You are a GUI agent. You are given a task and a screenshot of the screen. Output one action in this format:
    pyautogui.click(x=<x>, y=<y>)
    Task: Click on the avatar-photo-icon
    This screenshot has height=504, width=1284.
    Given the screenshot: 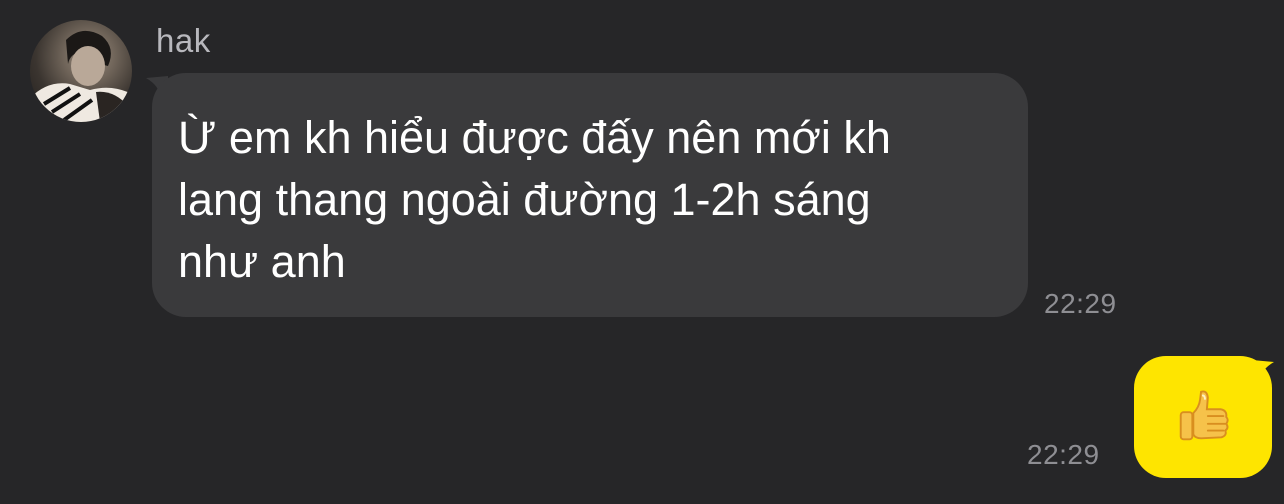 What is the action you would take?
    pyautogui.click(x=81, y=76)
    